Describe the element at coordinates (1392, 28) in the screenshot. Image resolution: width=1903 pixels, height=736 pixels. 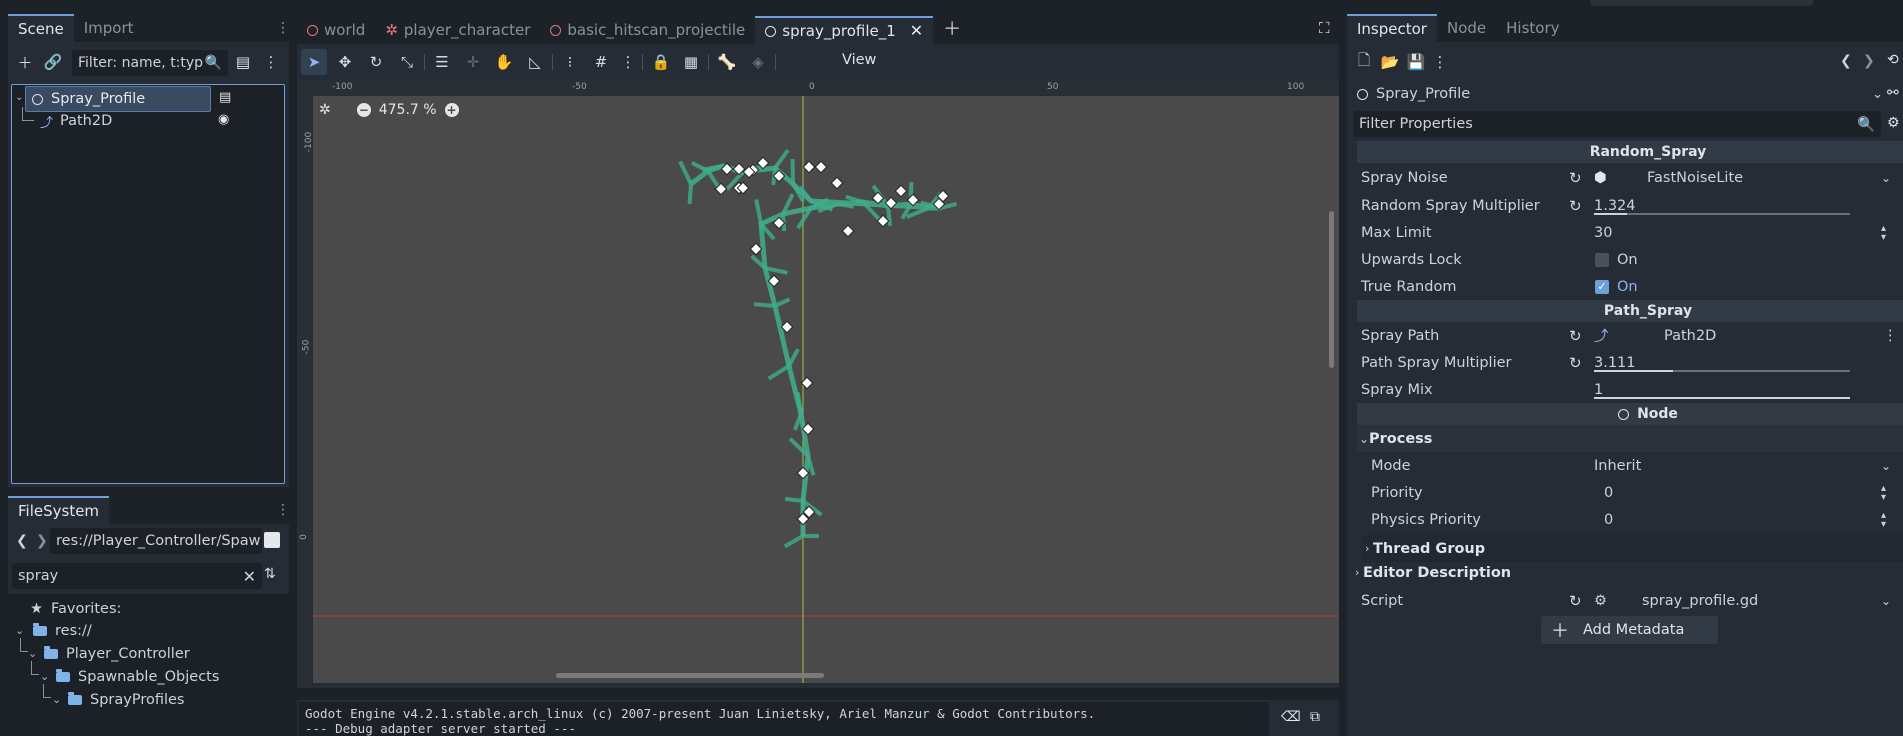
I see `tab-inspector: Inspector` at that location.